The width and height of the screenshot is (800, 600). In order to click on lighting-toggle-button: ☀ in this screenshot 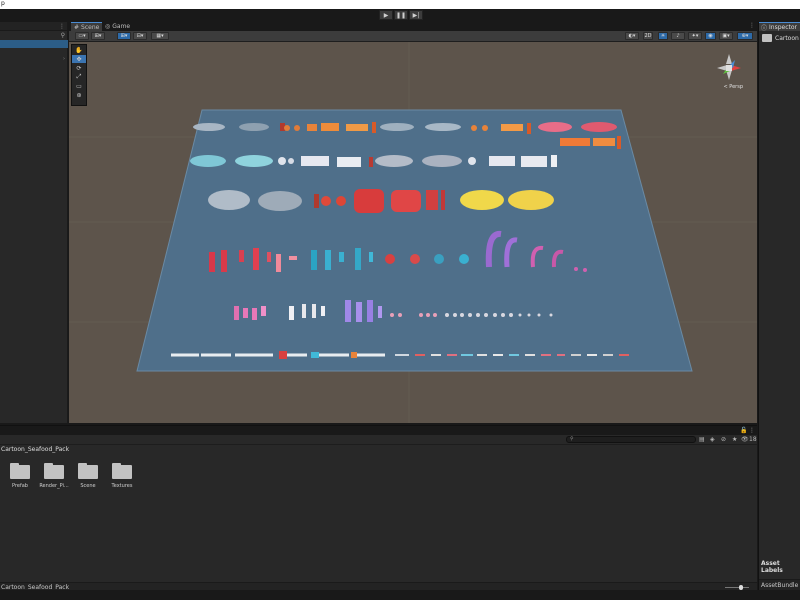, I will do `click(663, 36)`.